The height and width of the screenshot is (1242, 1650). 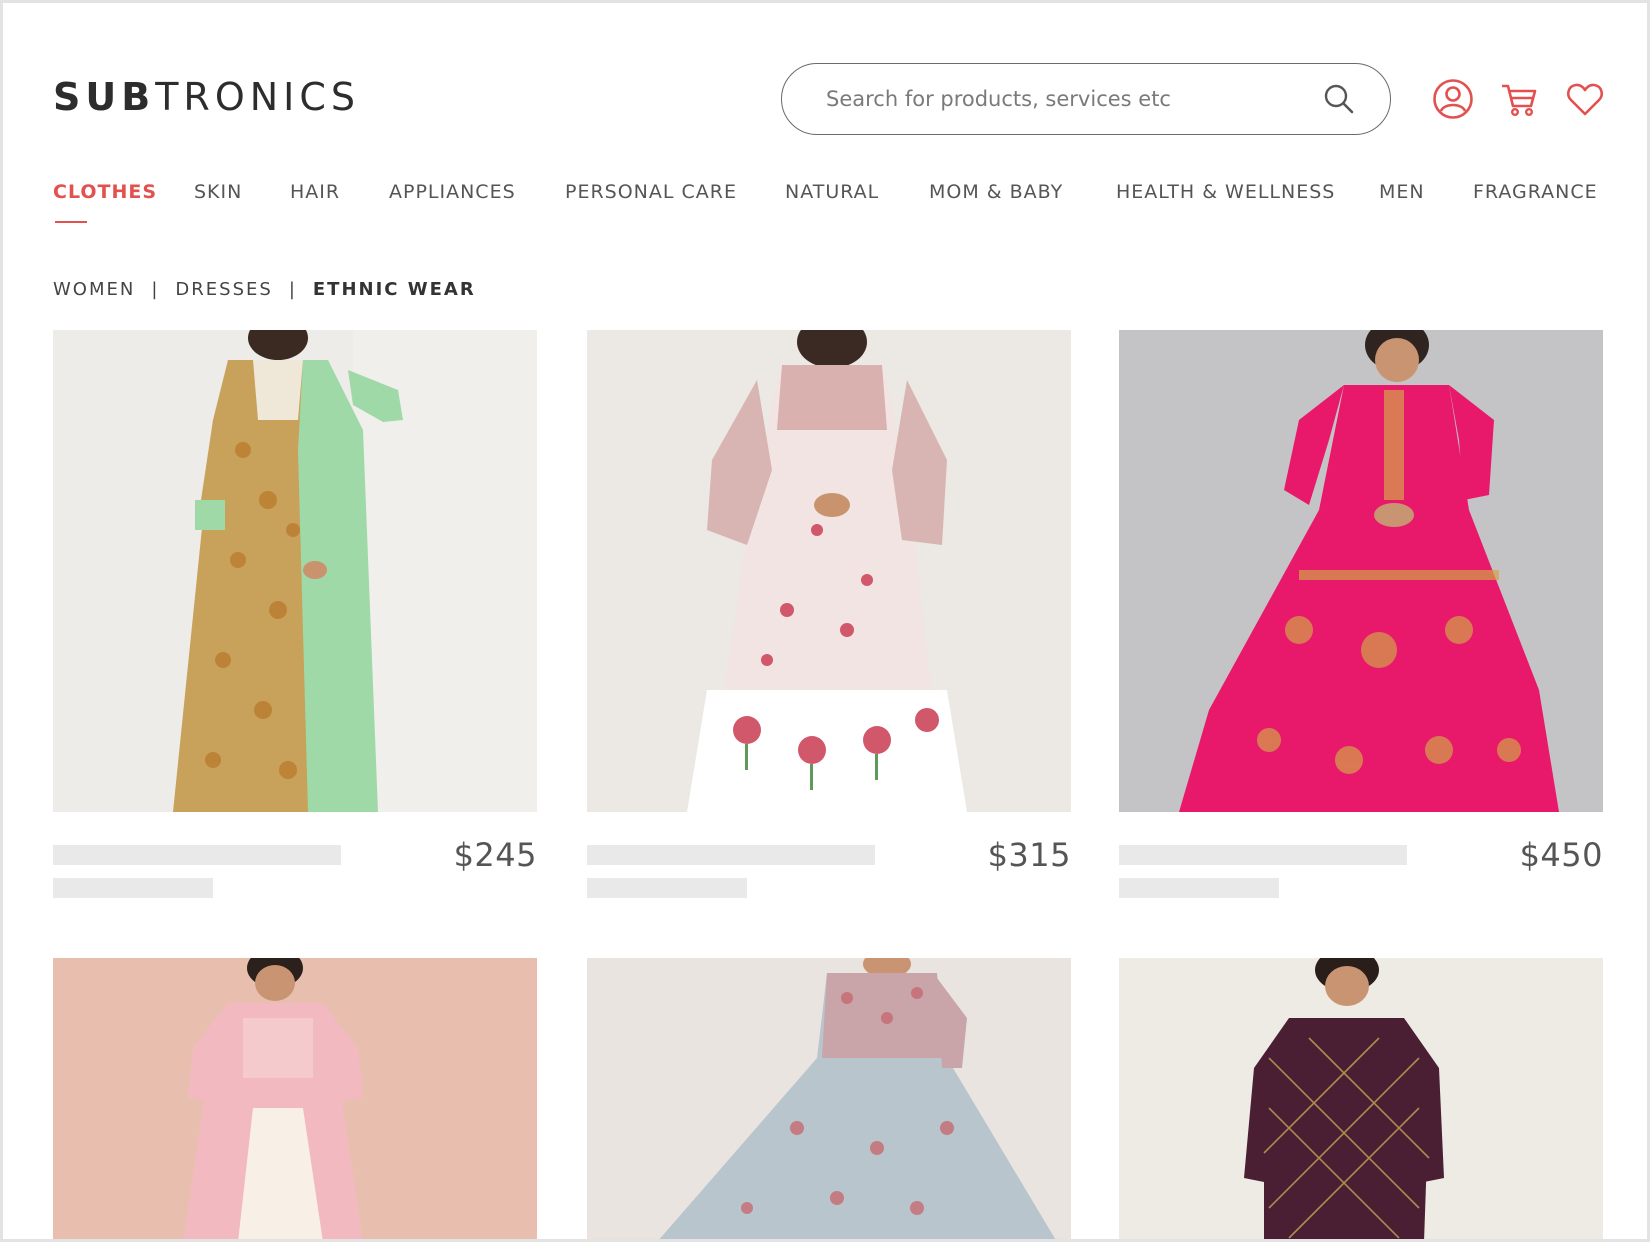 I want to click on breadcrumb-women: WOMEN, so click(x=94, y=289).